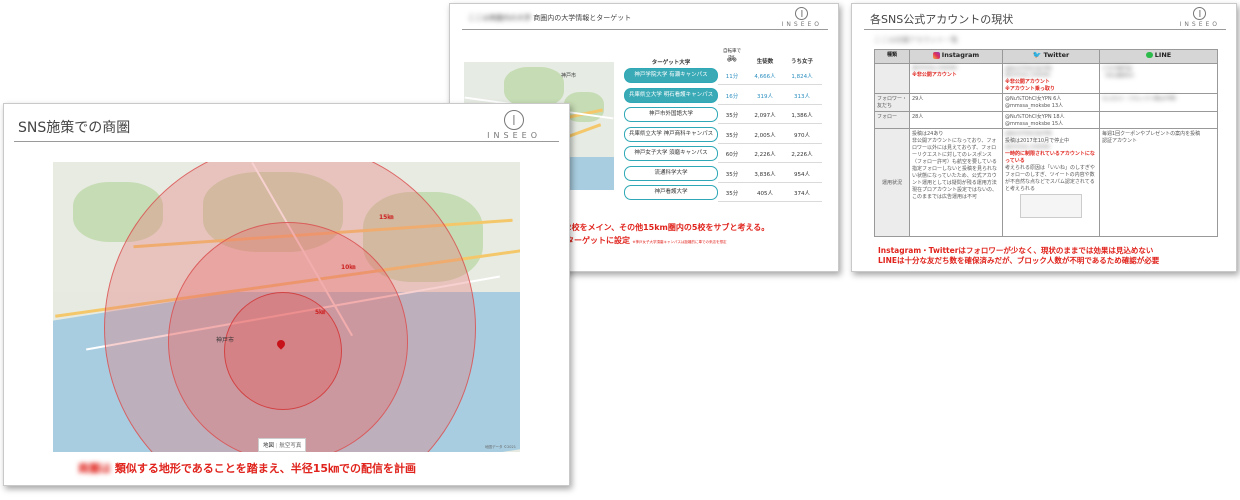 This screenshot has height=500, width=1240. I want to click on cell: ミモザ神戸店 （ID公開済み）, so click(1158, 78).